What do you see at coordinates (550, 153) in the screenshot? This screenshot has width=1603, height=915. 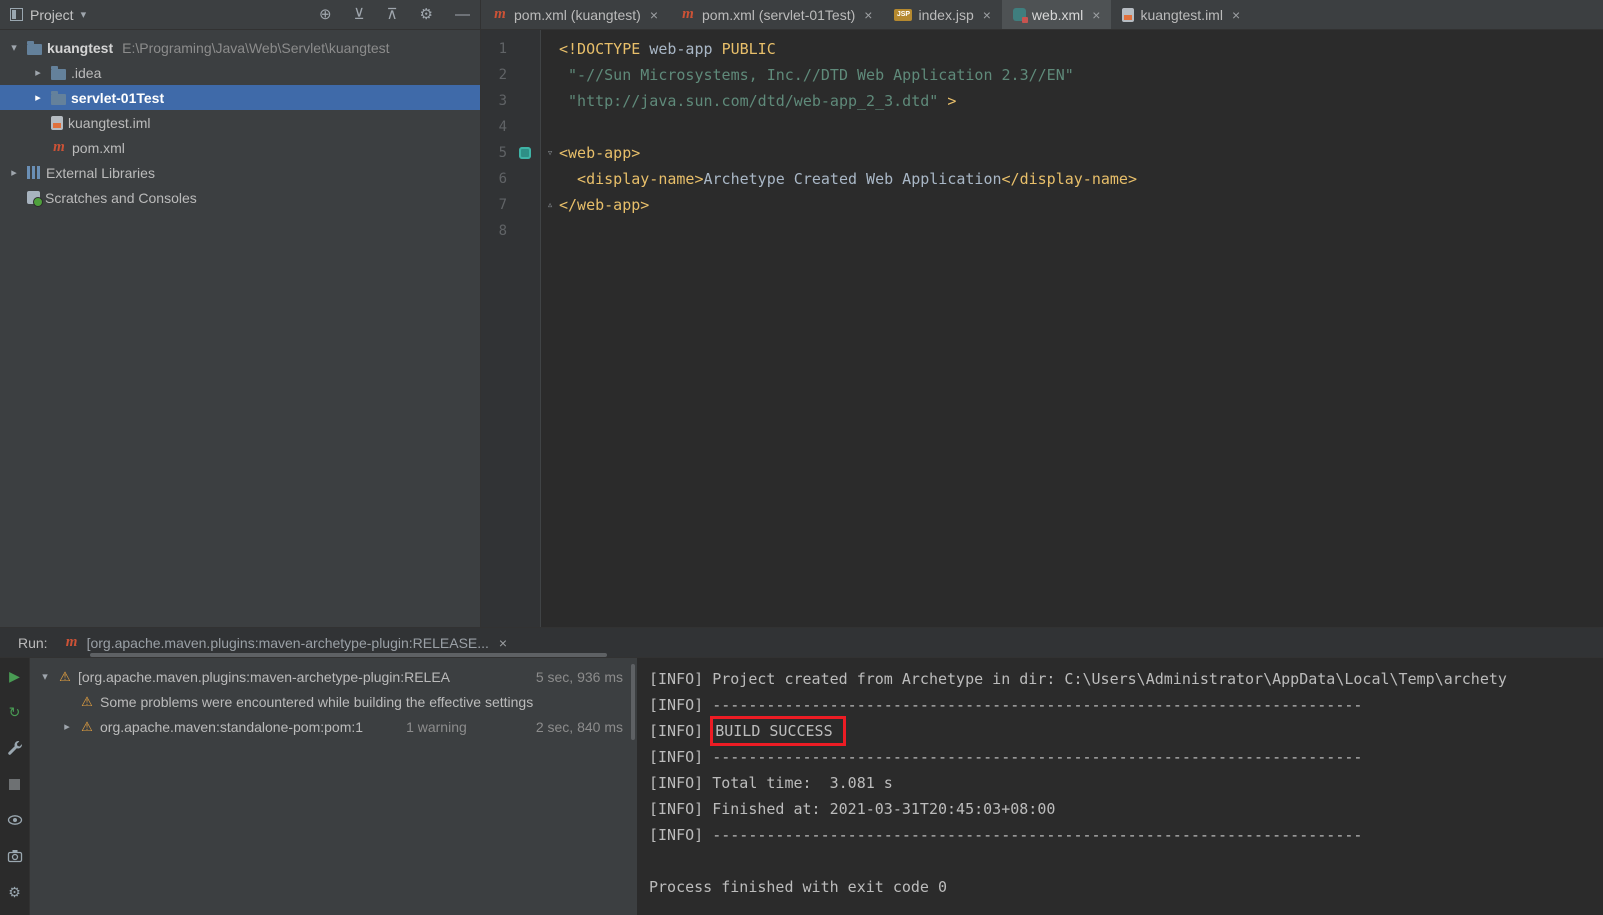 I see `fold-open-icon: ▿` at bounding box center [550, 153].